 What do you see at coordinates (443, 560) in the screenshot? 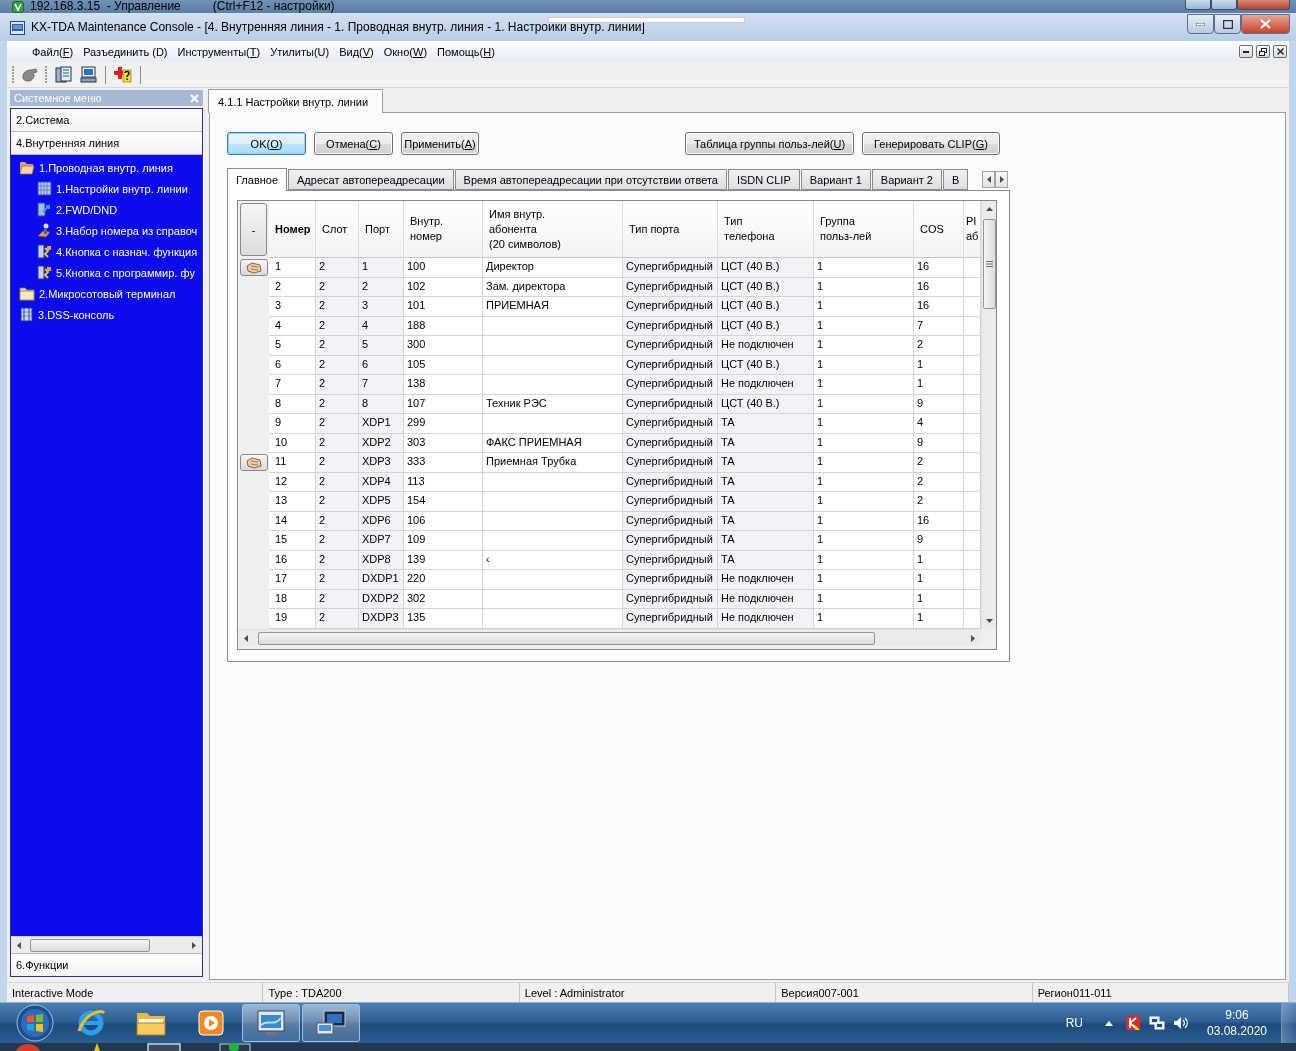
I see `table-cell: 139` at bounding box center [443, 560].